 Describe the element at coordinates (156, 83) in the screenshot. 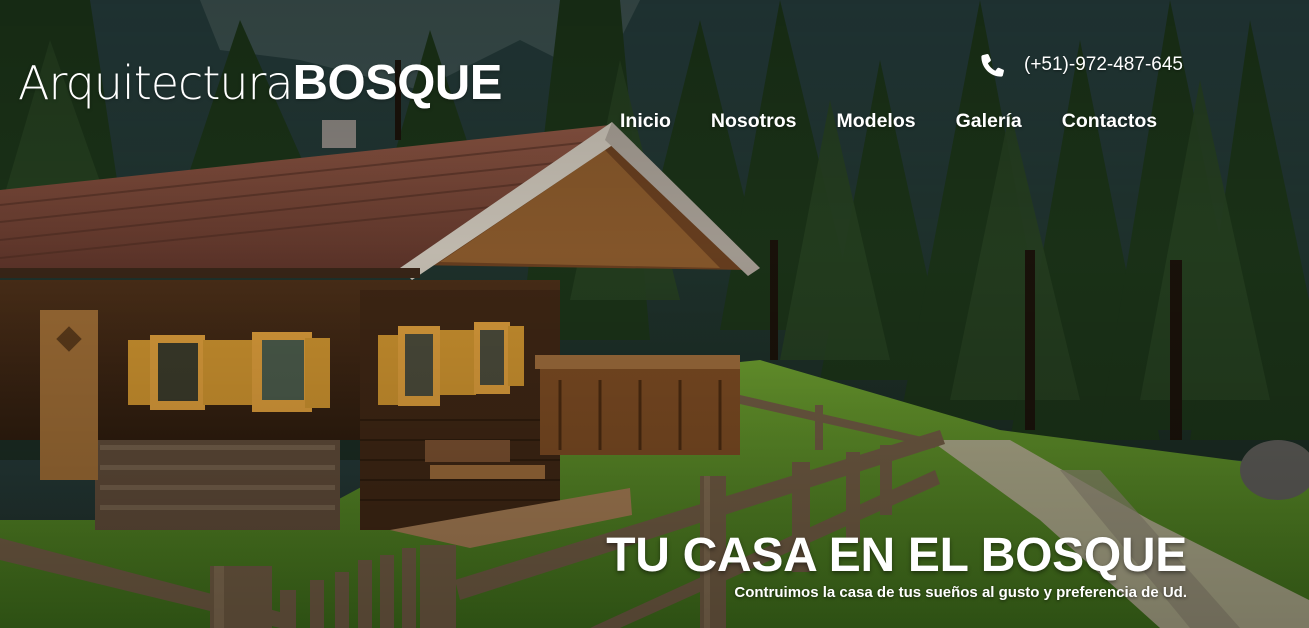

I see `logo-light-text: Arquitectura` at that location.